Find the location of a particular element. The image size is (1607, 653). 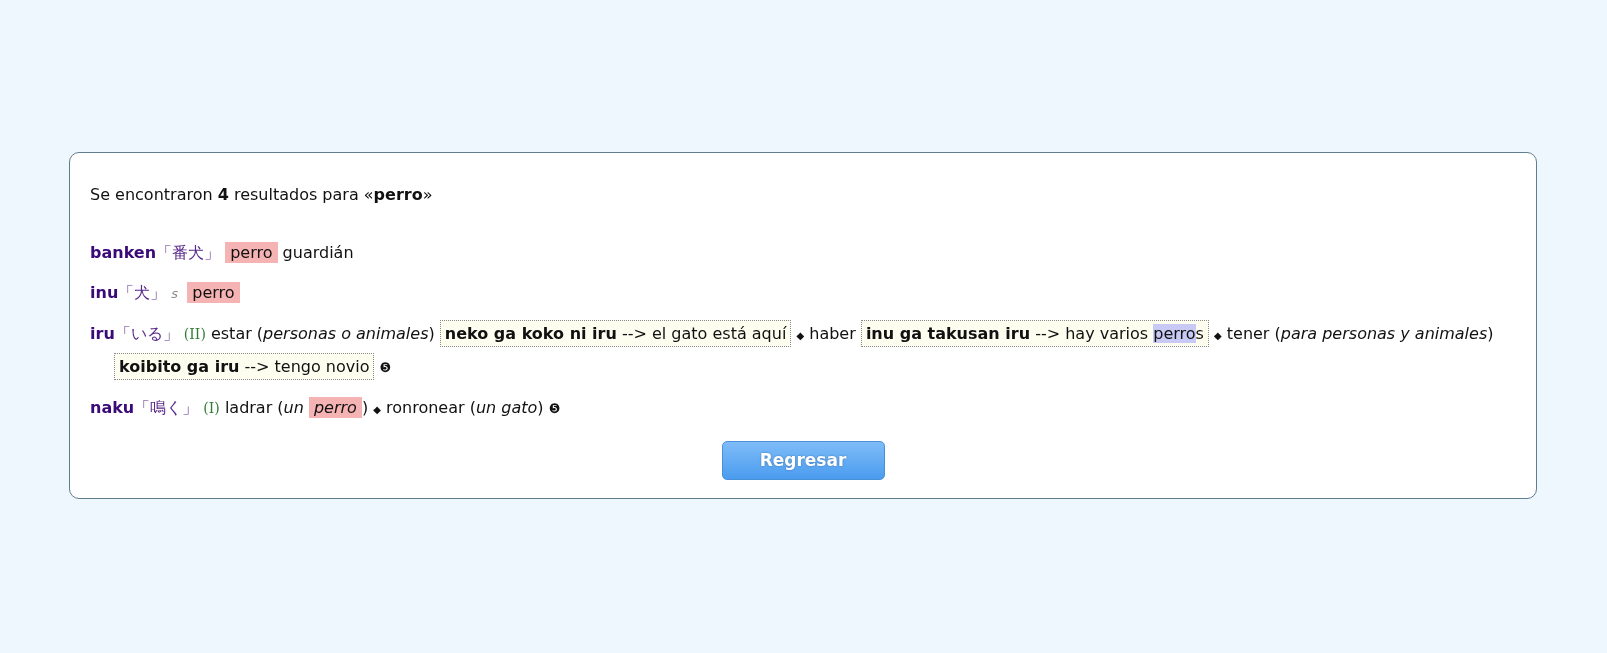

headword: naku is located at coordinates (112, 407).